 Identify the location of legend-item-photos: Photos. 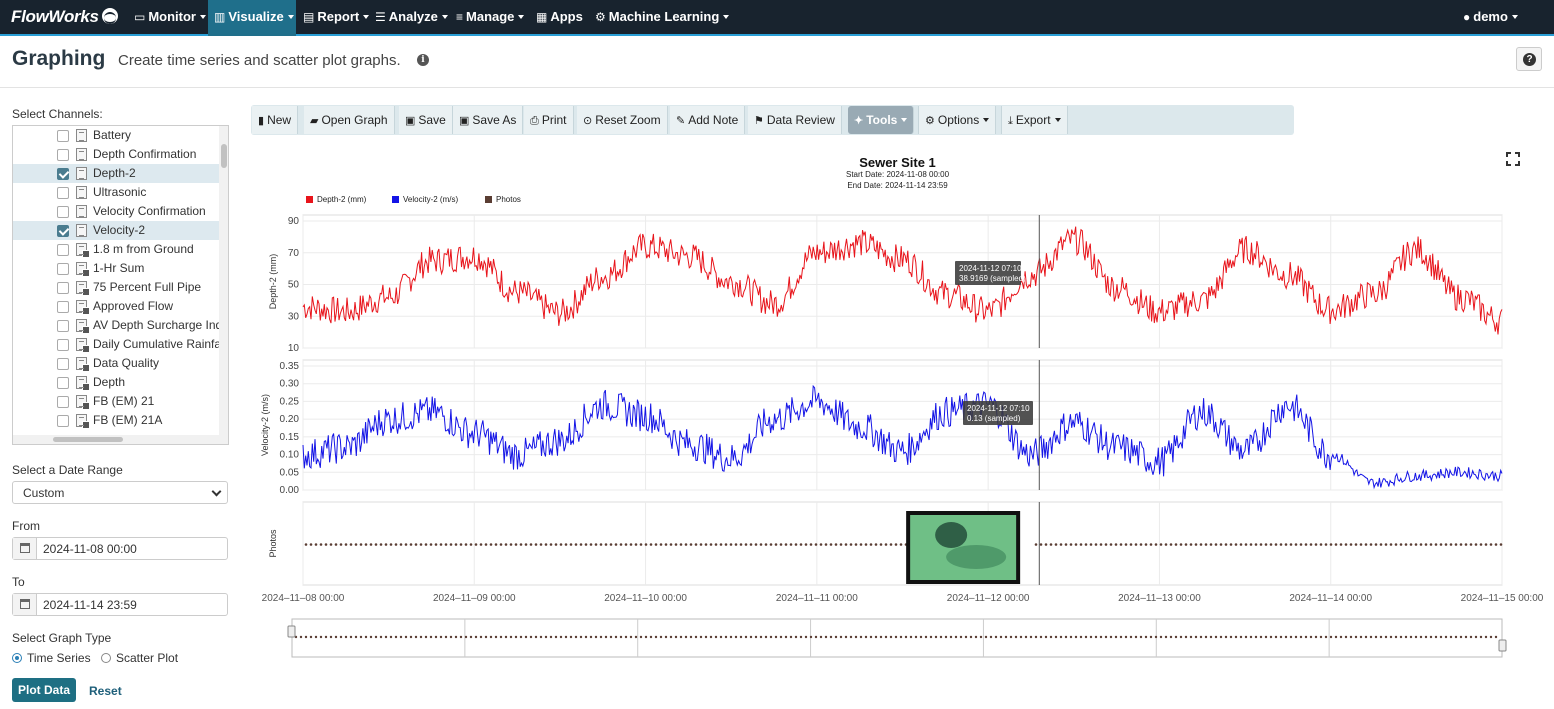
(503, 199).